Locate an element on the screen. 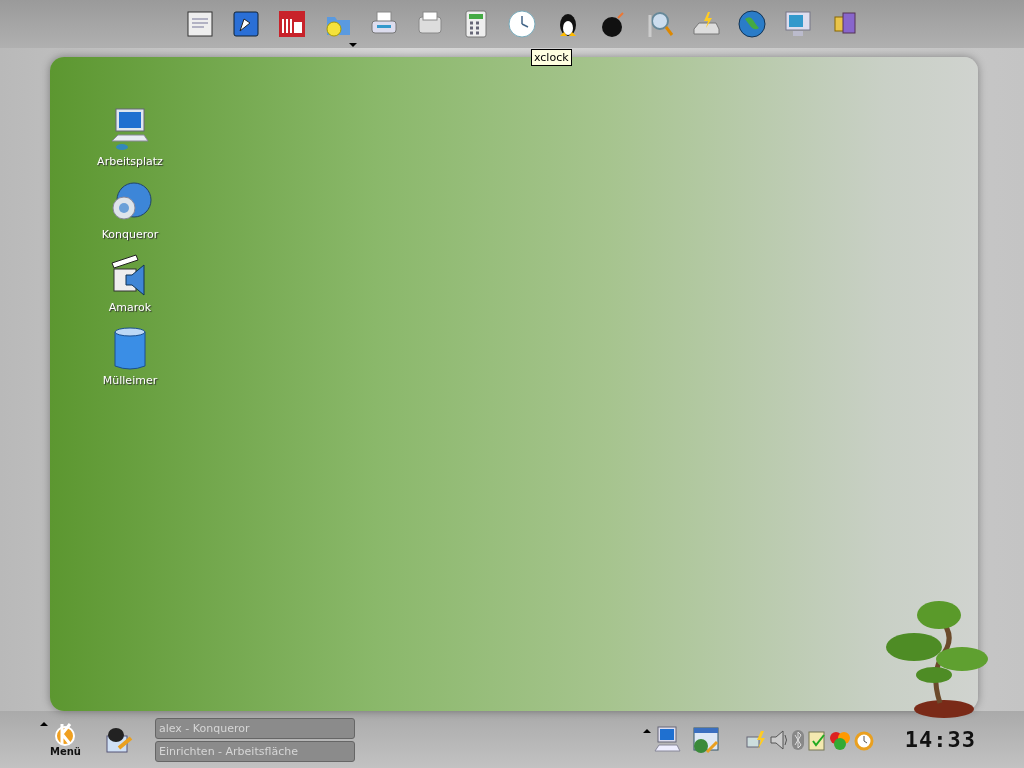 The height and width of the screenshot is (768, 1024). document-icon is located at coordinates (200, 24).